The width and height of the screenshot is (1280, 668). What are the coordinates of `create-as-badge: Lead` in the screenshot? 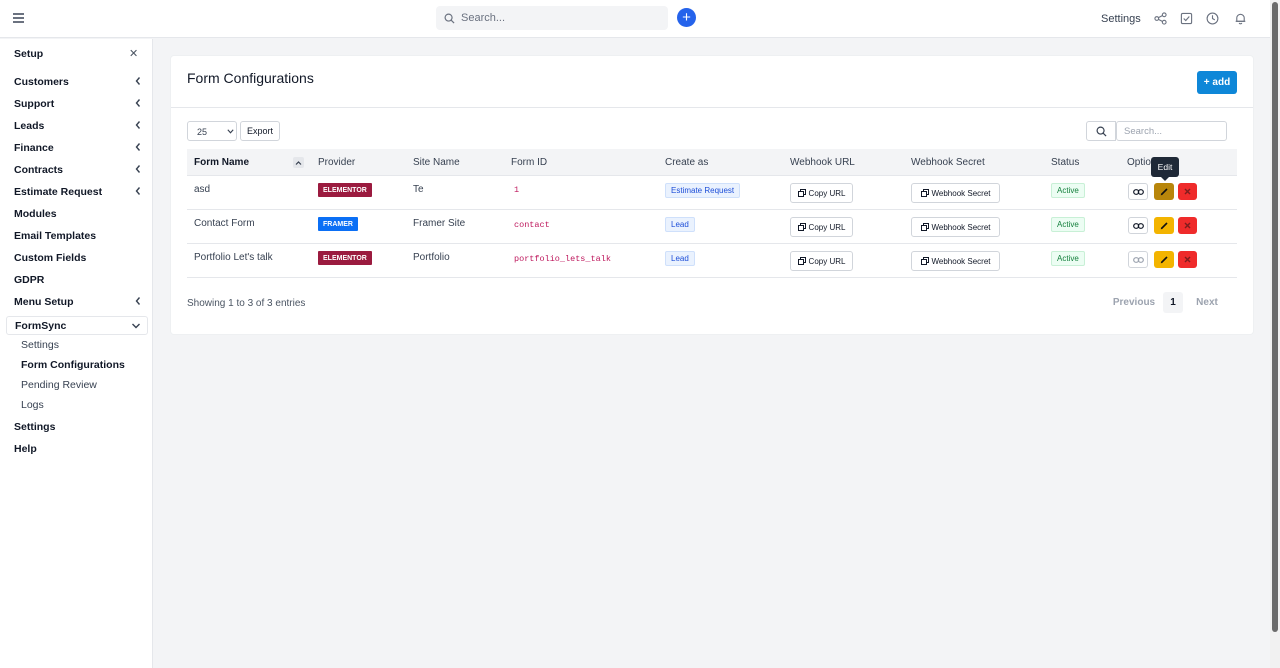 It's located at (680, 258).